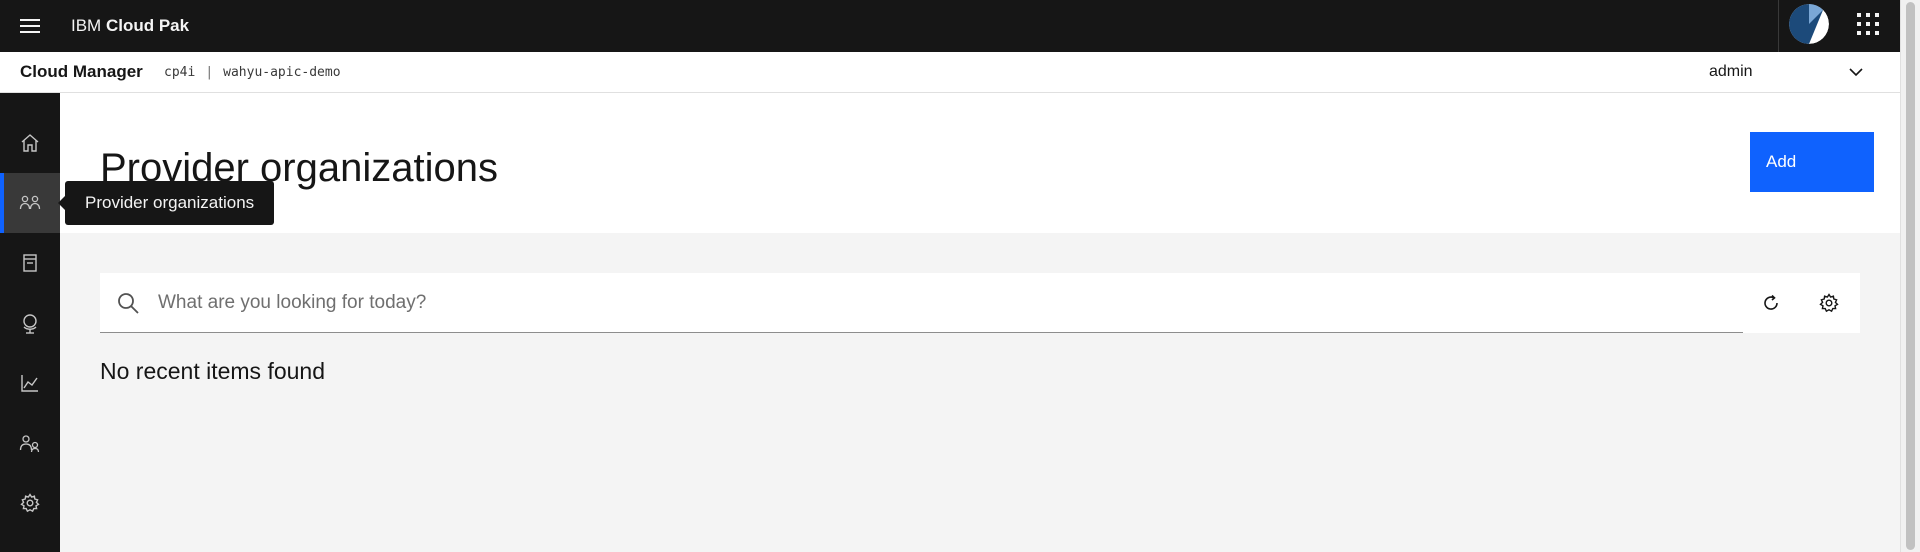 The height and width of the screenshot is (552, 1920). I want to click on refresh-icon, so click(1771, 302).